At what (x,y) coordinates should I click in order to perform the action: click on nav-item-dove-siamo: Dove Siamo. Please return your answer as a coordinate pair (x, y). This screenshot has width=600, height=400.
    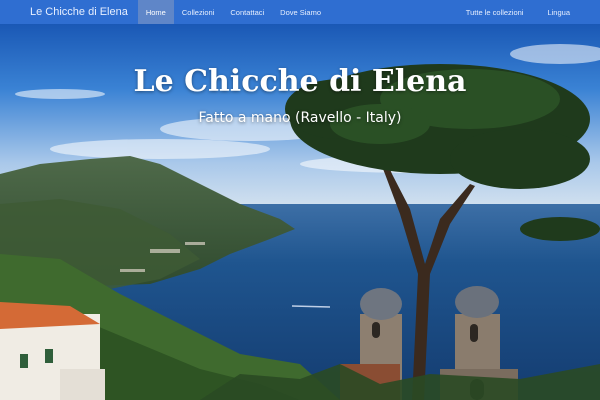
    Looking at the image, I should click on (300, 12).